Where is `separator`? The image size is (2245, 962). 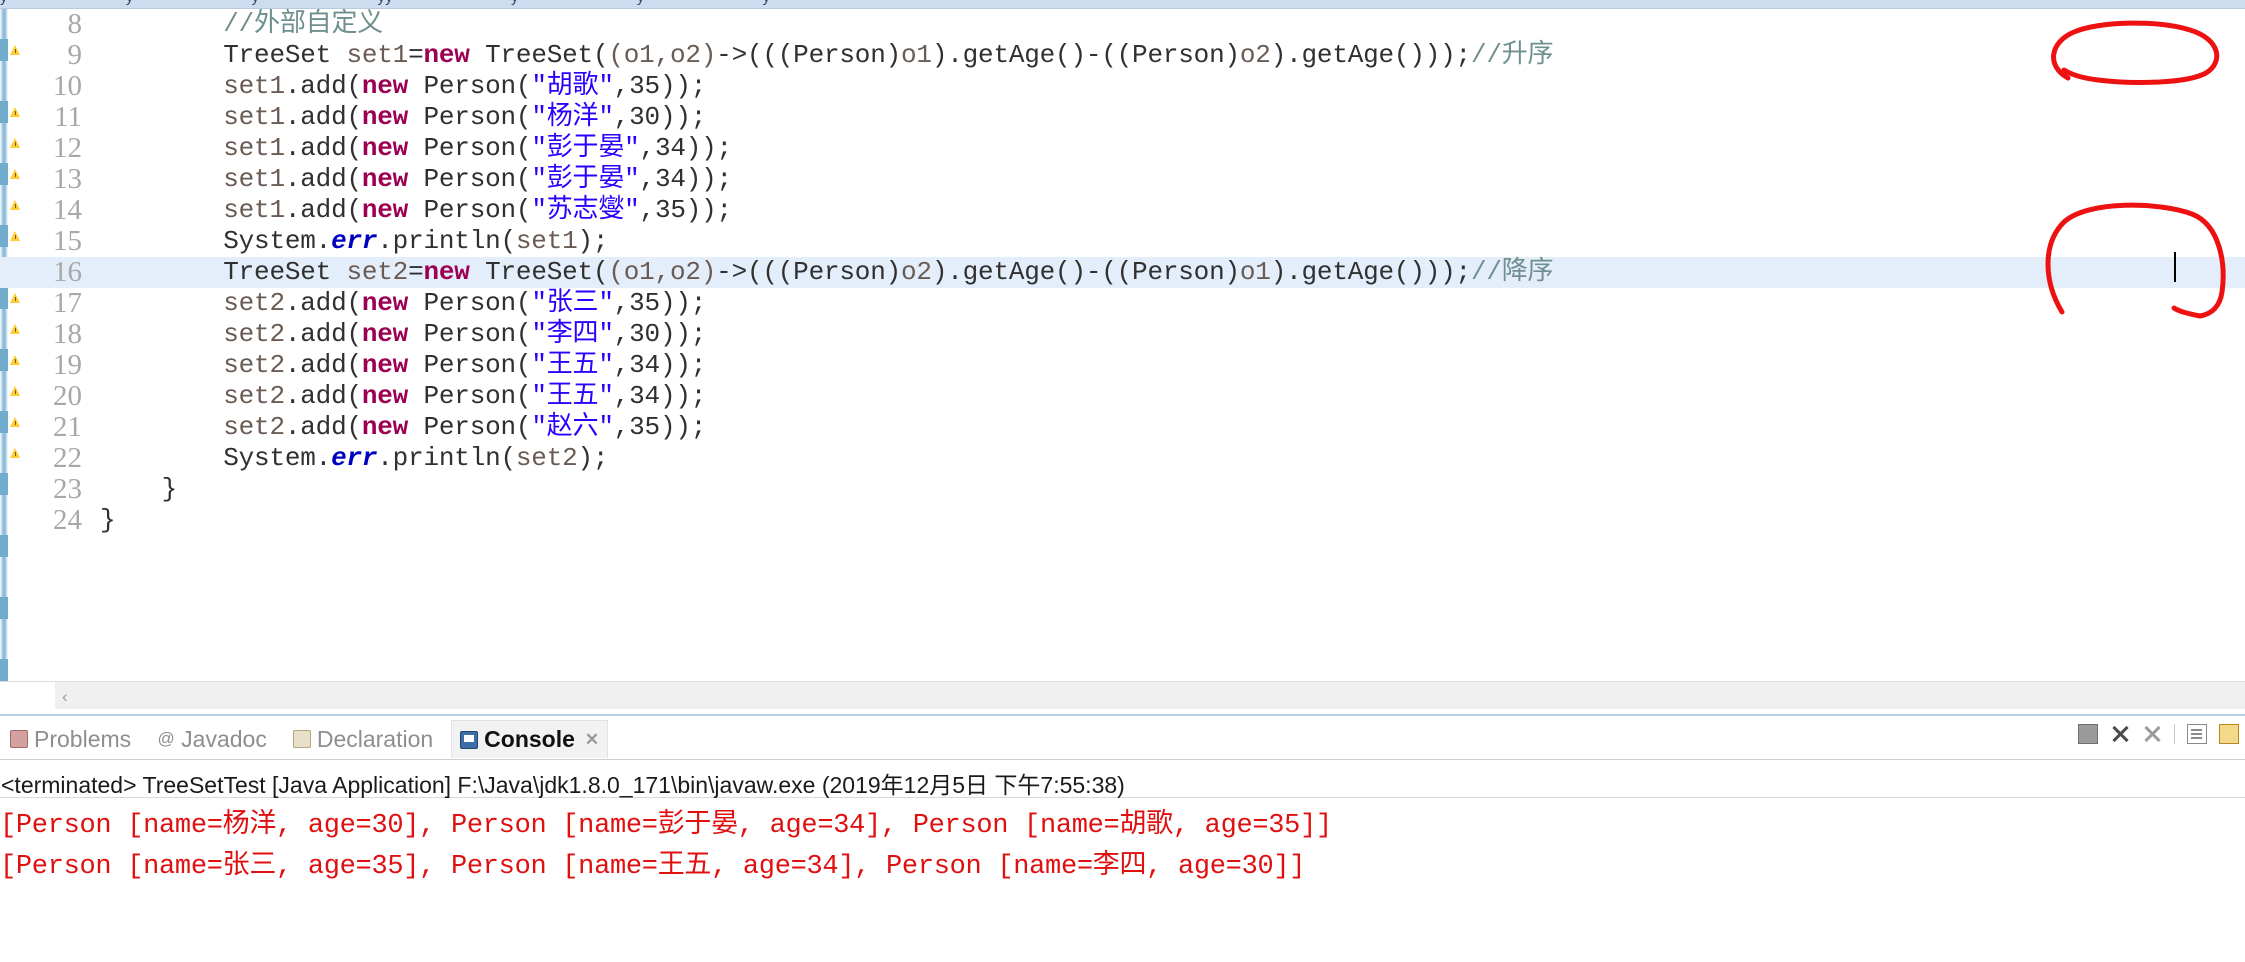
separator is located at coordinates (2174, 734).